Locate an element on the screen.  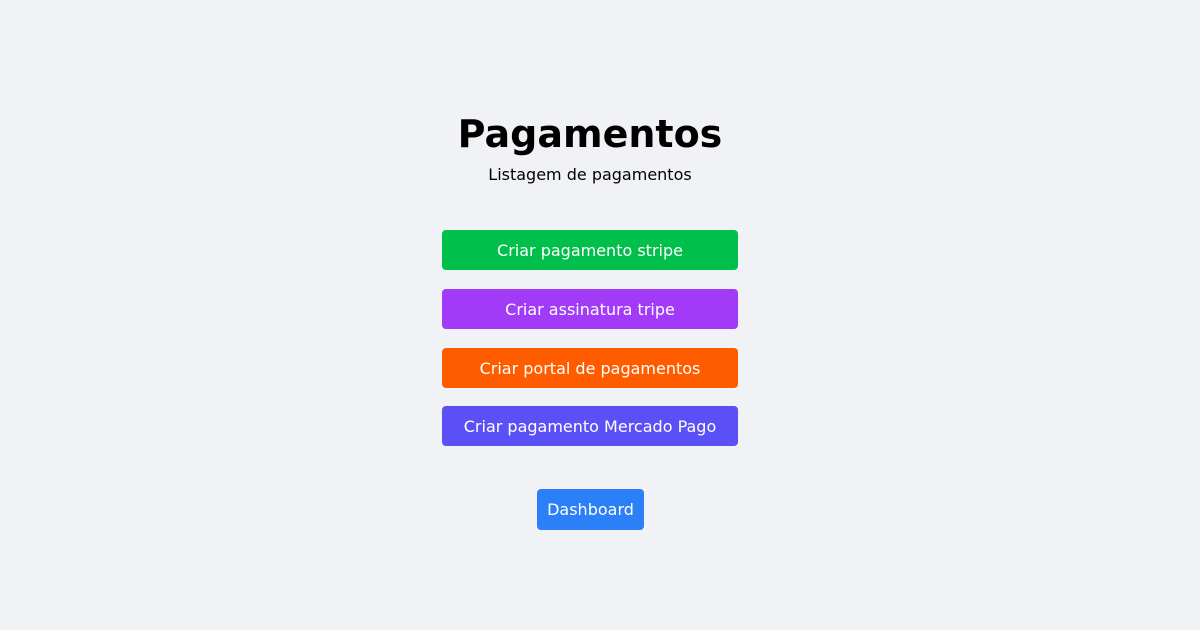
create-subscription-button: Criar assinatura tripe is located at coordinates (590, 309).